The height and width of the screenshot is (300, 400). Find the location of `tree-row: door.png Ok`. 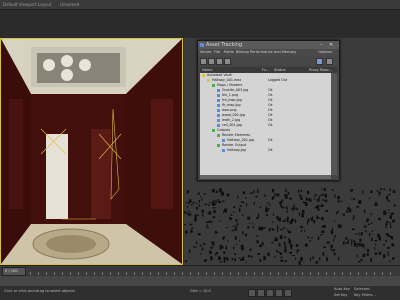

tree-row: door.png Ok is located at coordinates (265, 110).